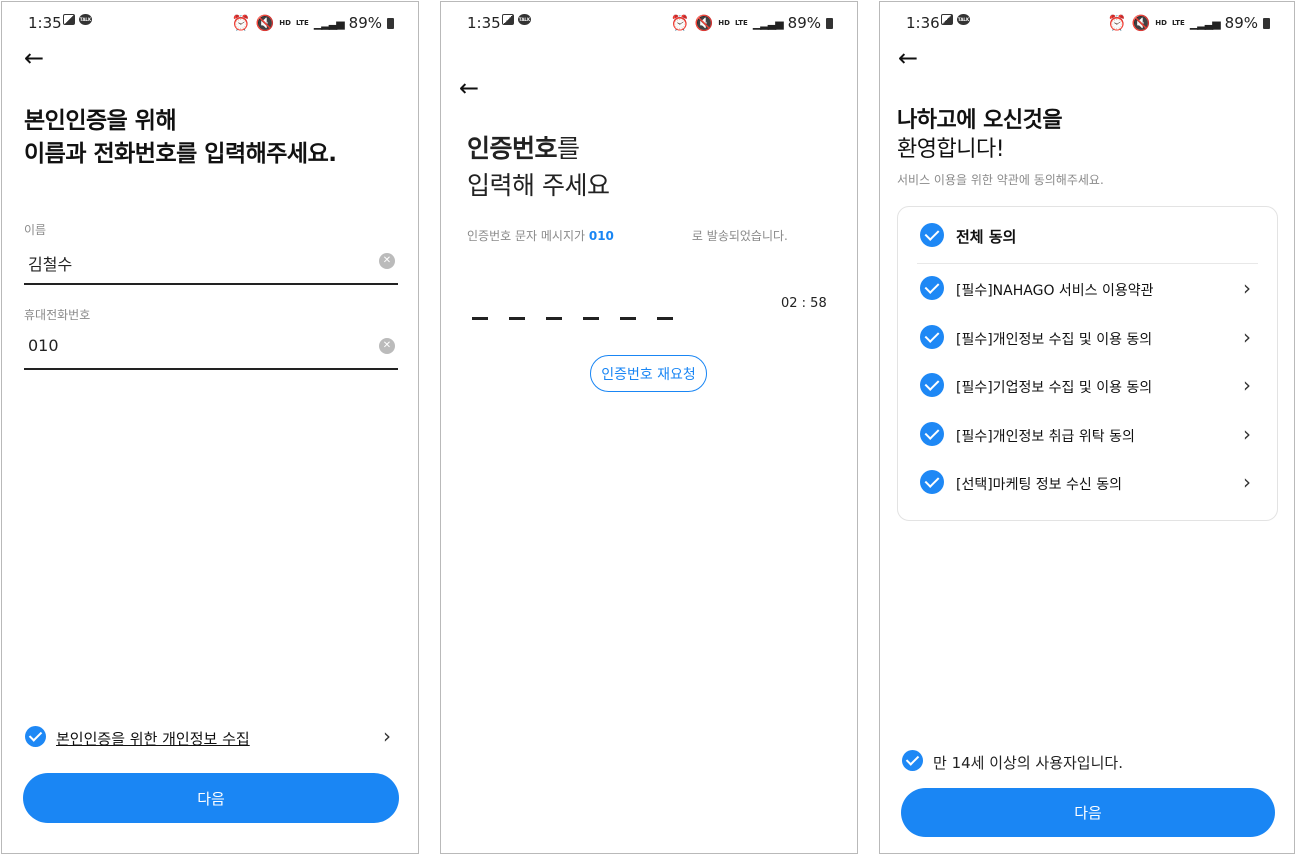 This screenshot has height=856, width=1296. What do you see at coordinates (1055, 291) in the screenshot?
I see `term-label: [필수]NAHAGO 서비스 이용약관` at bounding box center [1055, 291].